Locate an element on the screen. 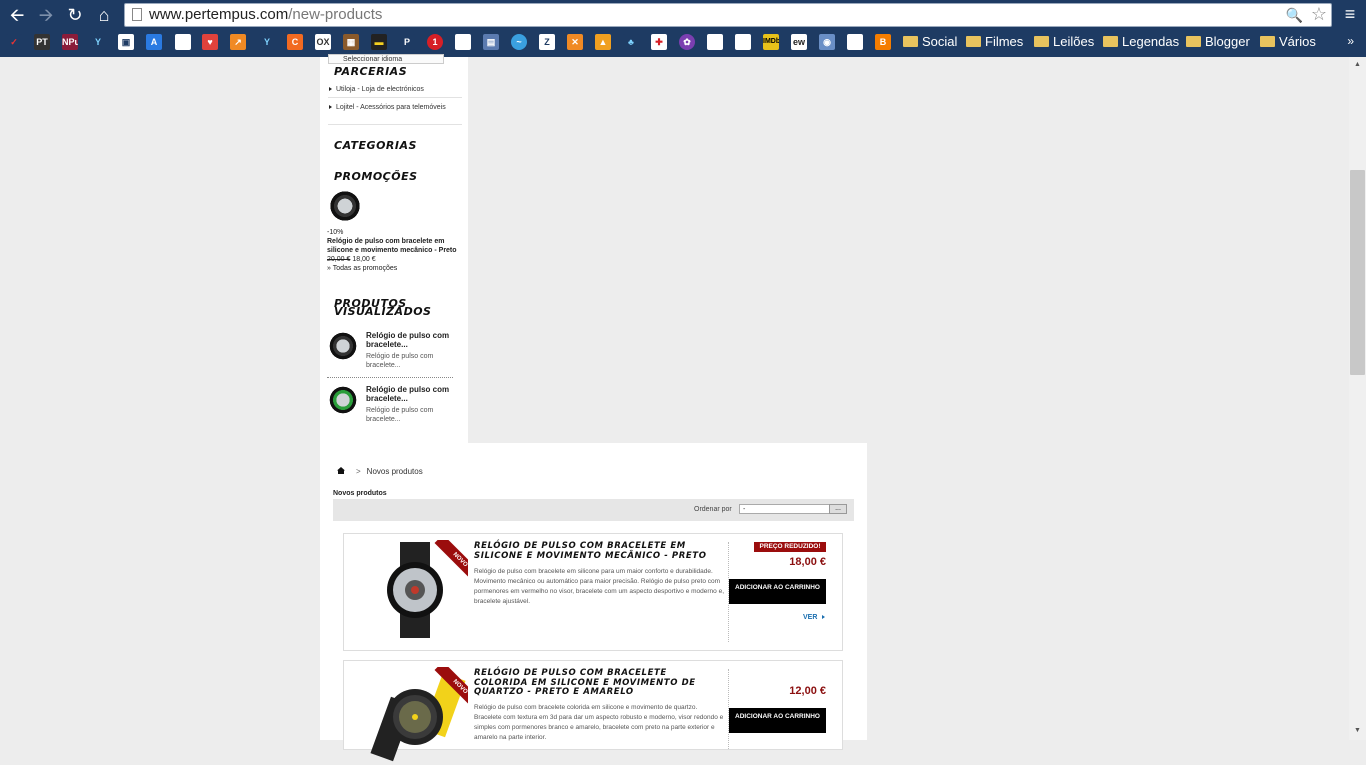 Image resolution: width=1366 pixels, height=765 pixels. bookmark-folder-legendas: Legendas is located at coordinates (1141, 42).